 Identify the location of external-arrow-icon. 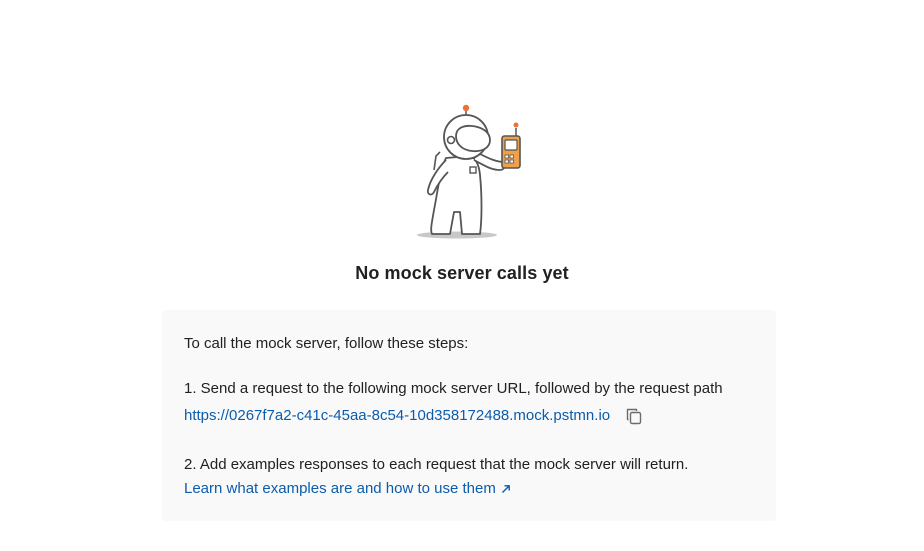
(506, 489).